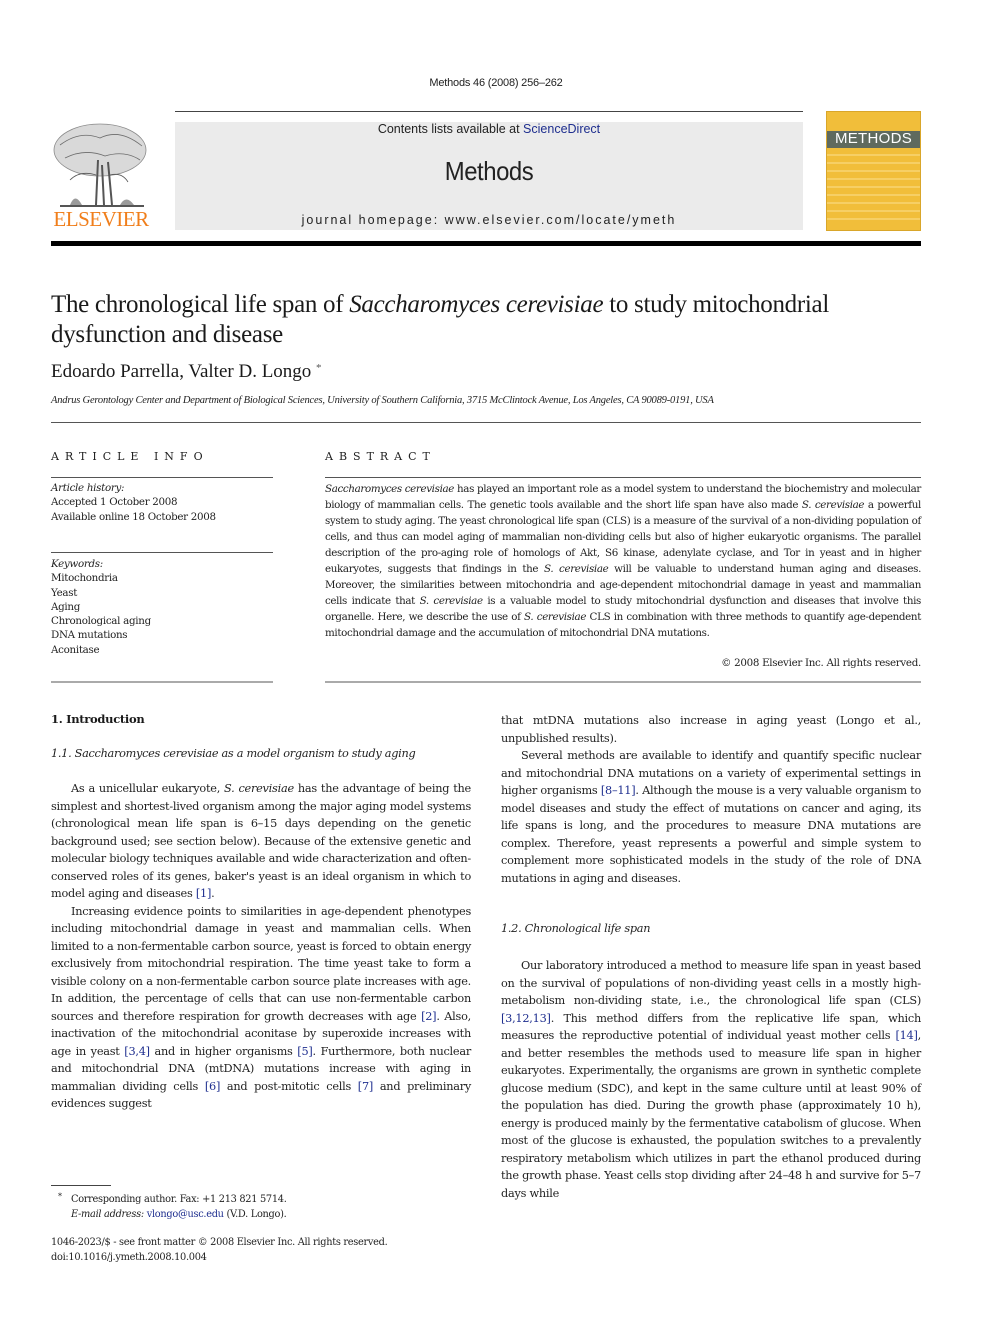  Describe the element at coordinates (450, 129) in the screenshot. I see `contents-prefix: Contents lists available at` at that location.